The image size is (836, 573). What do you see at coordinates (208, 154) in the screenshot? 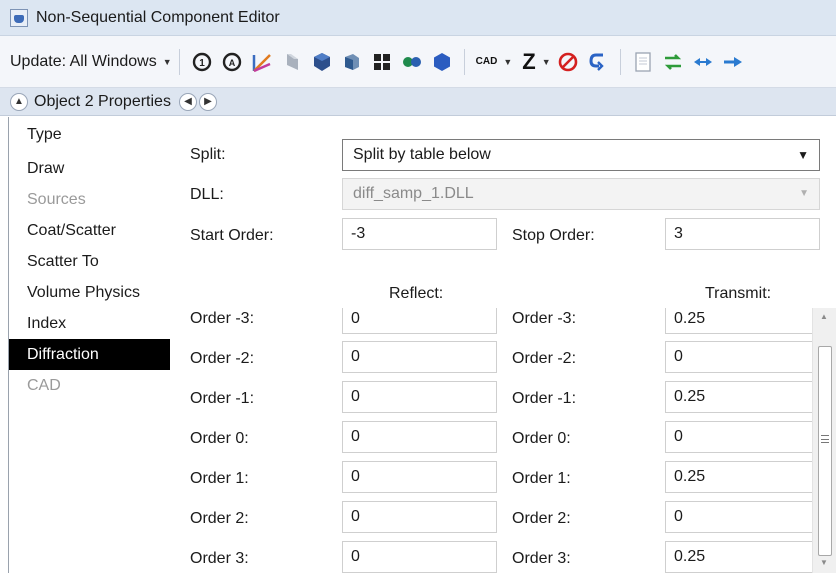
I see `split-label: Split:` at bounding box center [208, 154].